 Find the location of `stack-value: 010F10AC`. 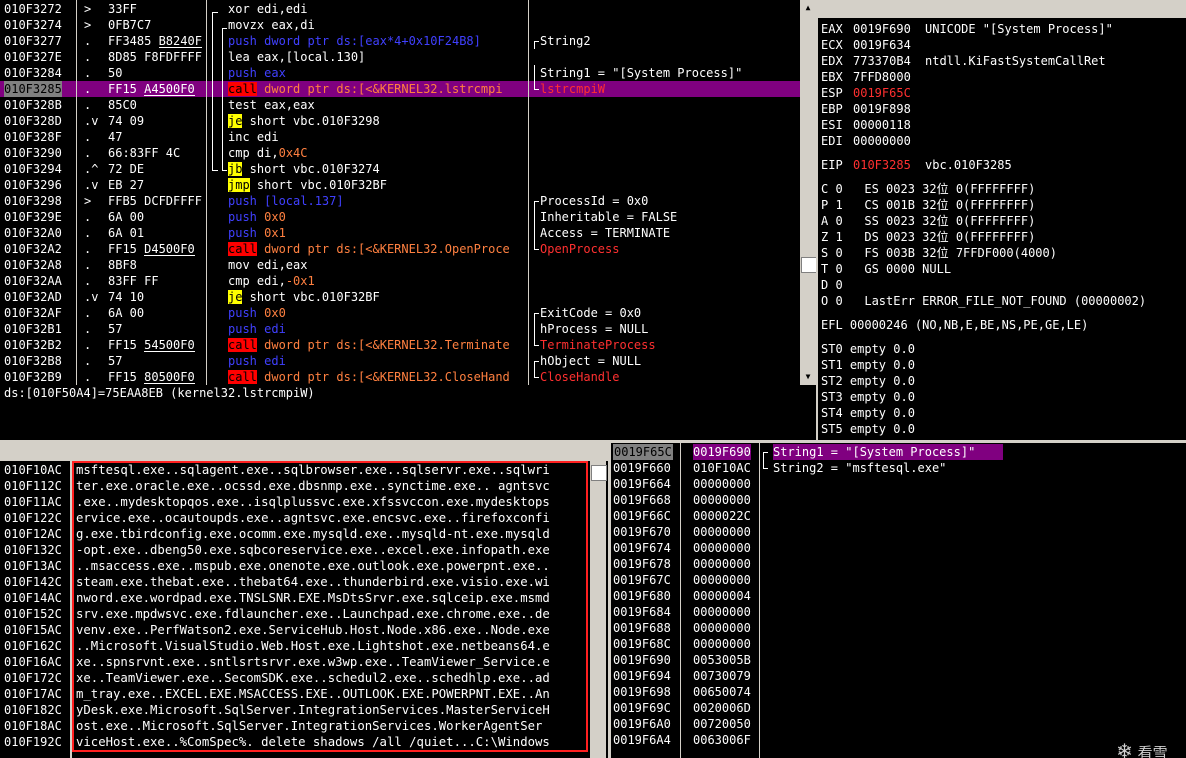

stack-value: 010F10AC is located at coordinates (722, 468).